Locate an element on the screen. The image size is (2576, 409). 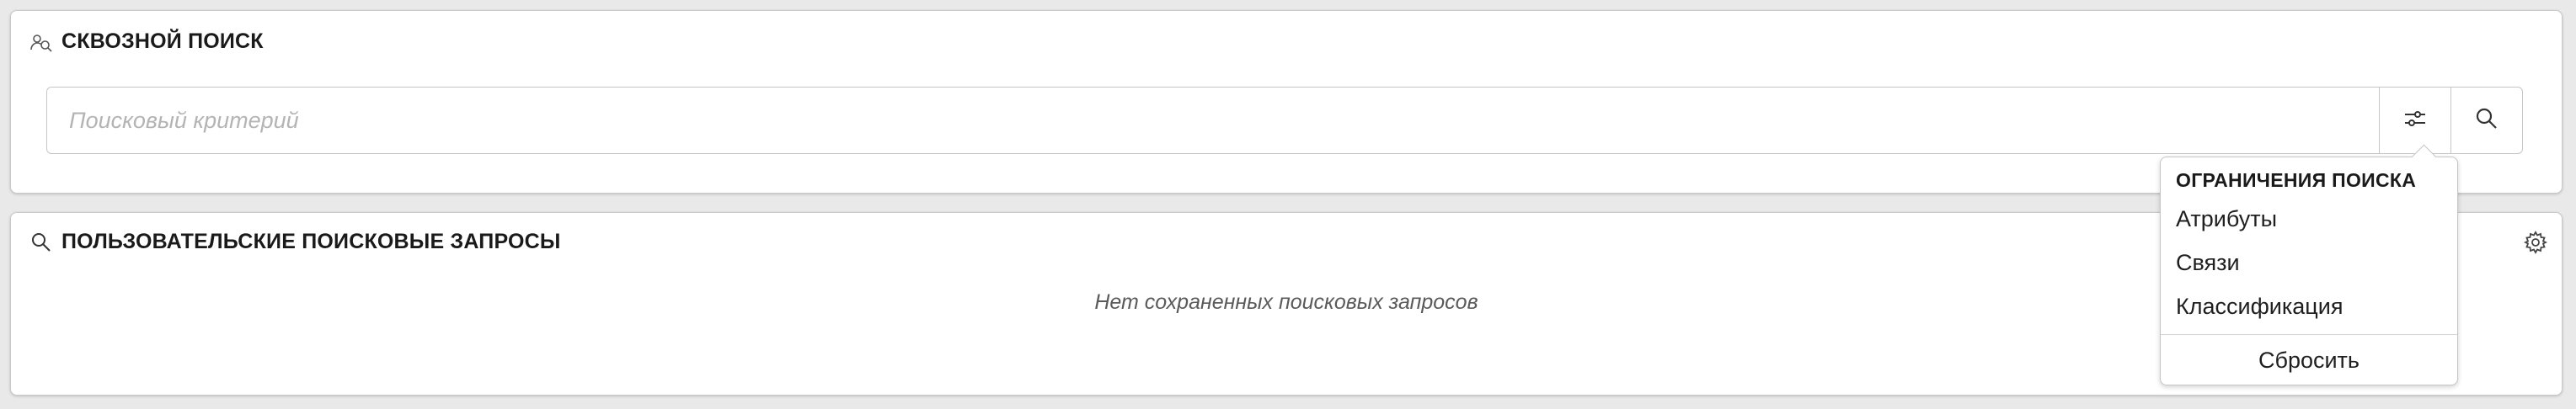
gear-icon is located at coordinates (2535, 243).